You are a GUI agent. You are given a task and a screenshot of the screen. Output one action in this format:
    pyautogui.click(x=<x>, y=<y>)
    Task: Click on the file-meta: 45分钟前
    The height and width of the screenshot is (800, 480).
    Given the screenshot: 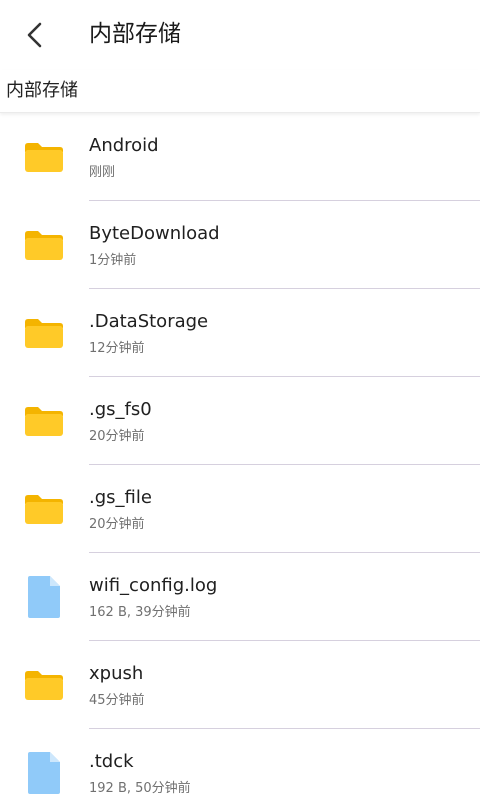 What is the action you would take?
    pyautogui.click(x=117, y=700)
    